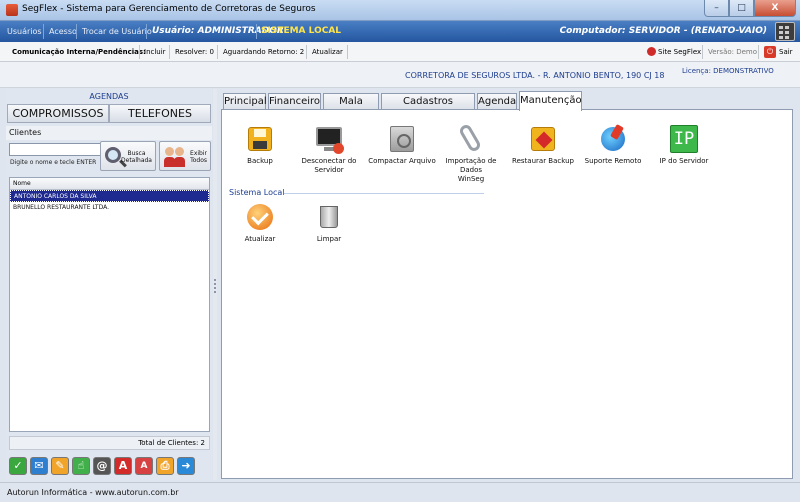 Image resolution: width=800 pixels, height=502 pixels. What do you see at coordinates (329, 149) in the screenshot?
I see `disconnect-server-tool: Desconectar do Servidor` at bounding box center [329, 149].